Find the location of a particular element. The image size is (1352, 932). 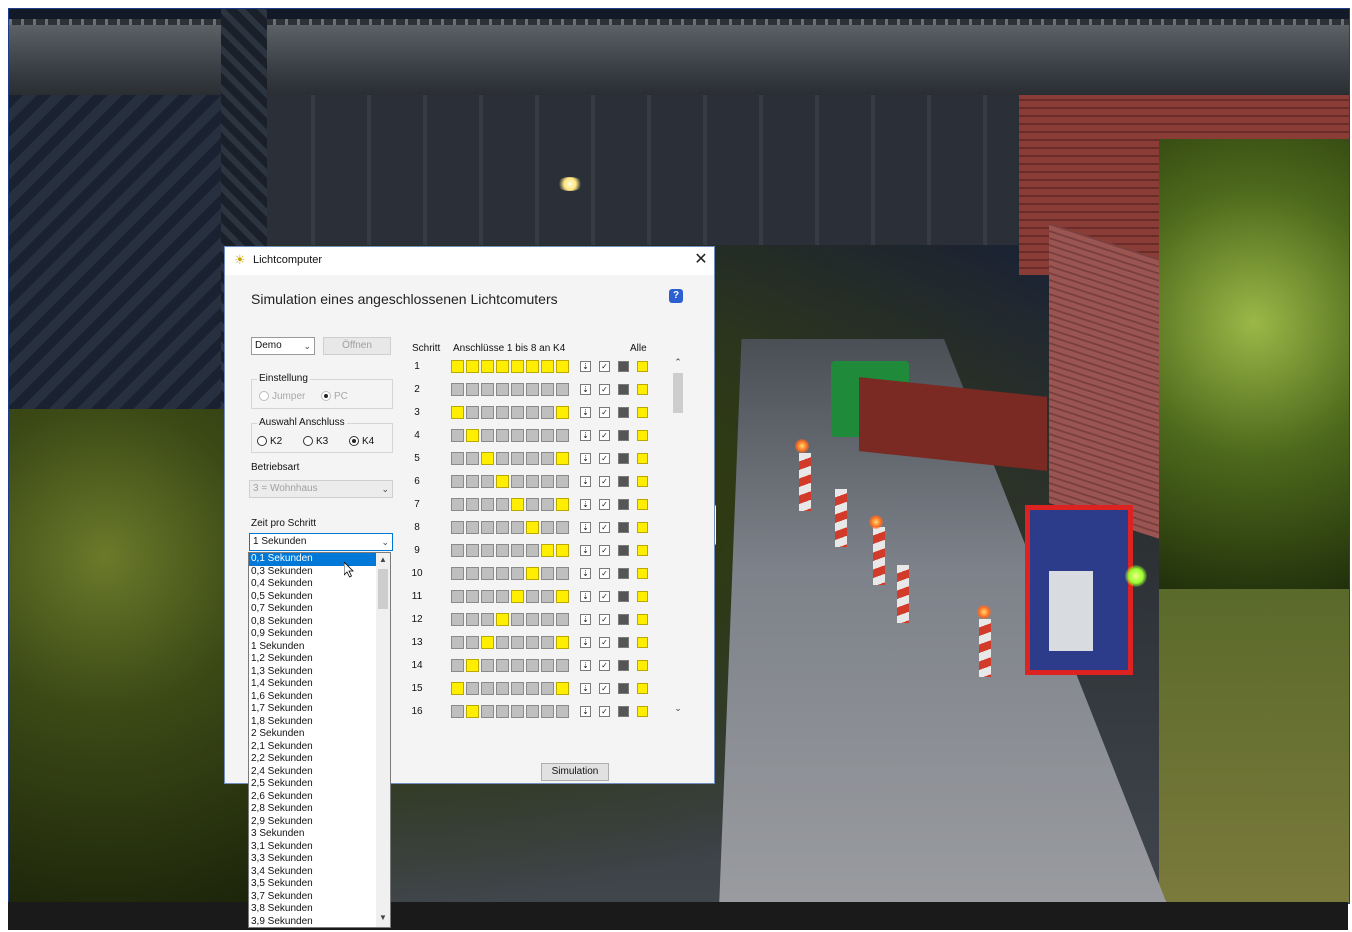

zeit-select: 1 Sekunden ⌄ is located at coordinates (321, 542).